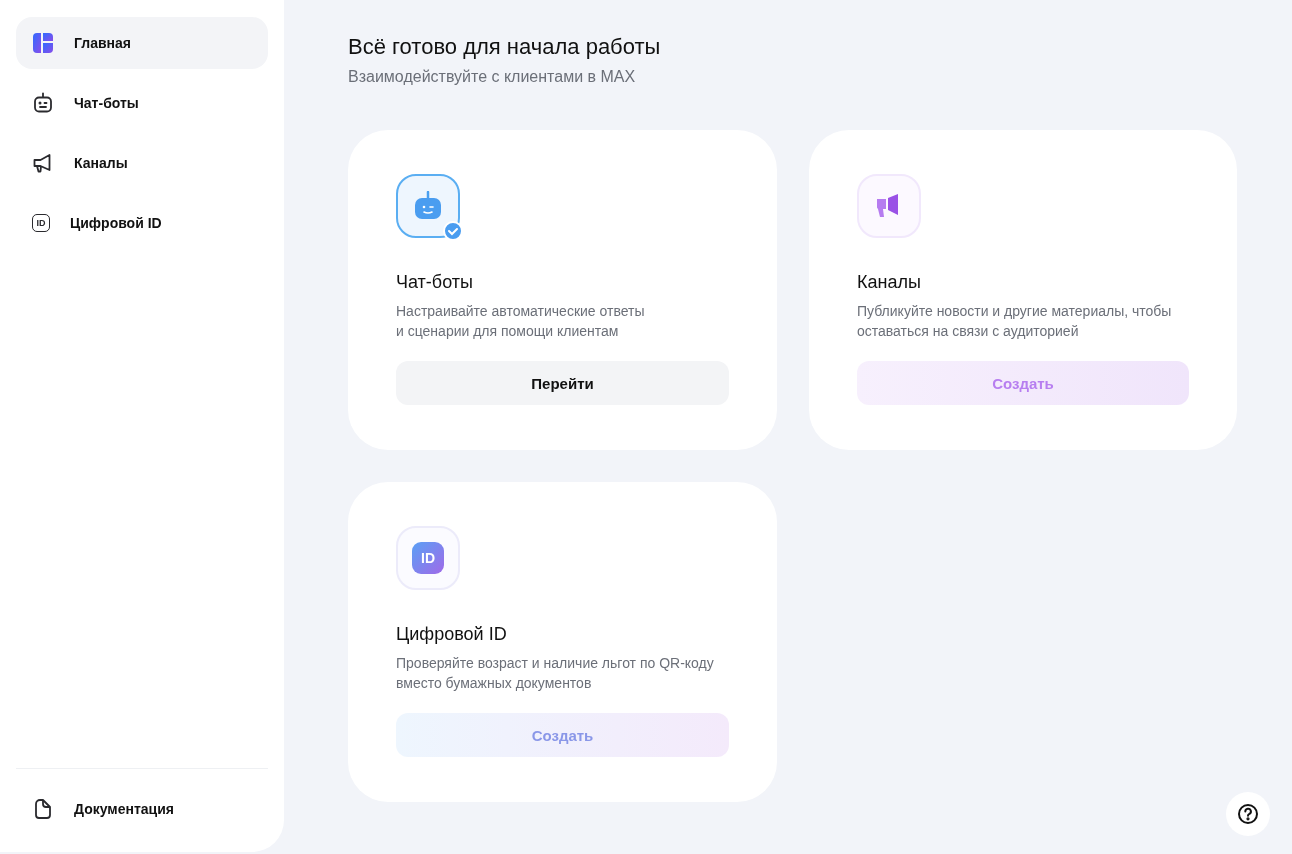  Describe the element at coordinates (562, 383) in the screenshot. I see `card-button: Перейти` at that location.